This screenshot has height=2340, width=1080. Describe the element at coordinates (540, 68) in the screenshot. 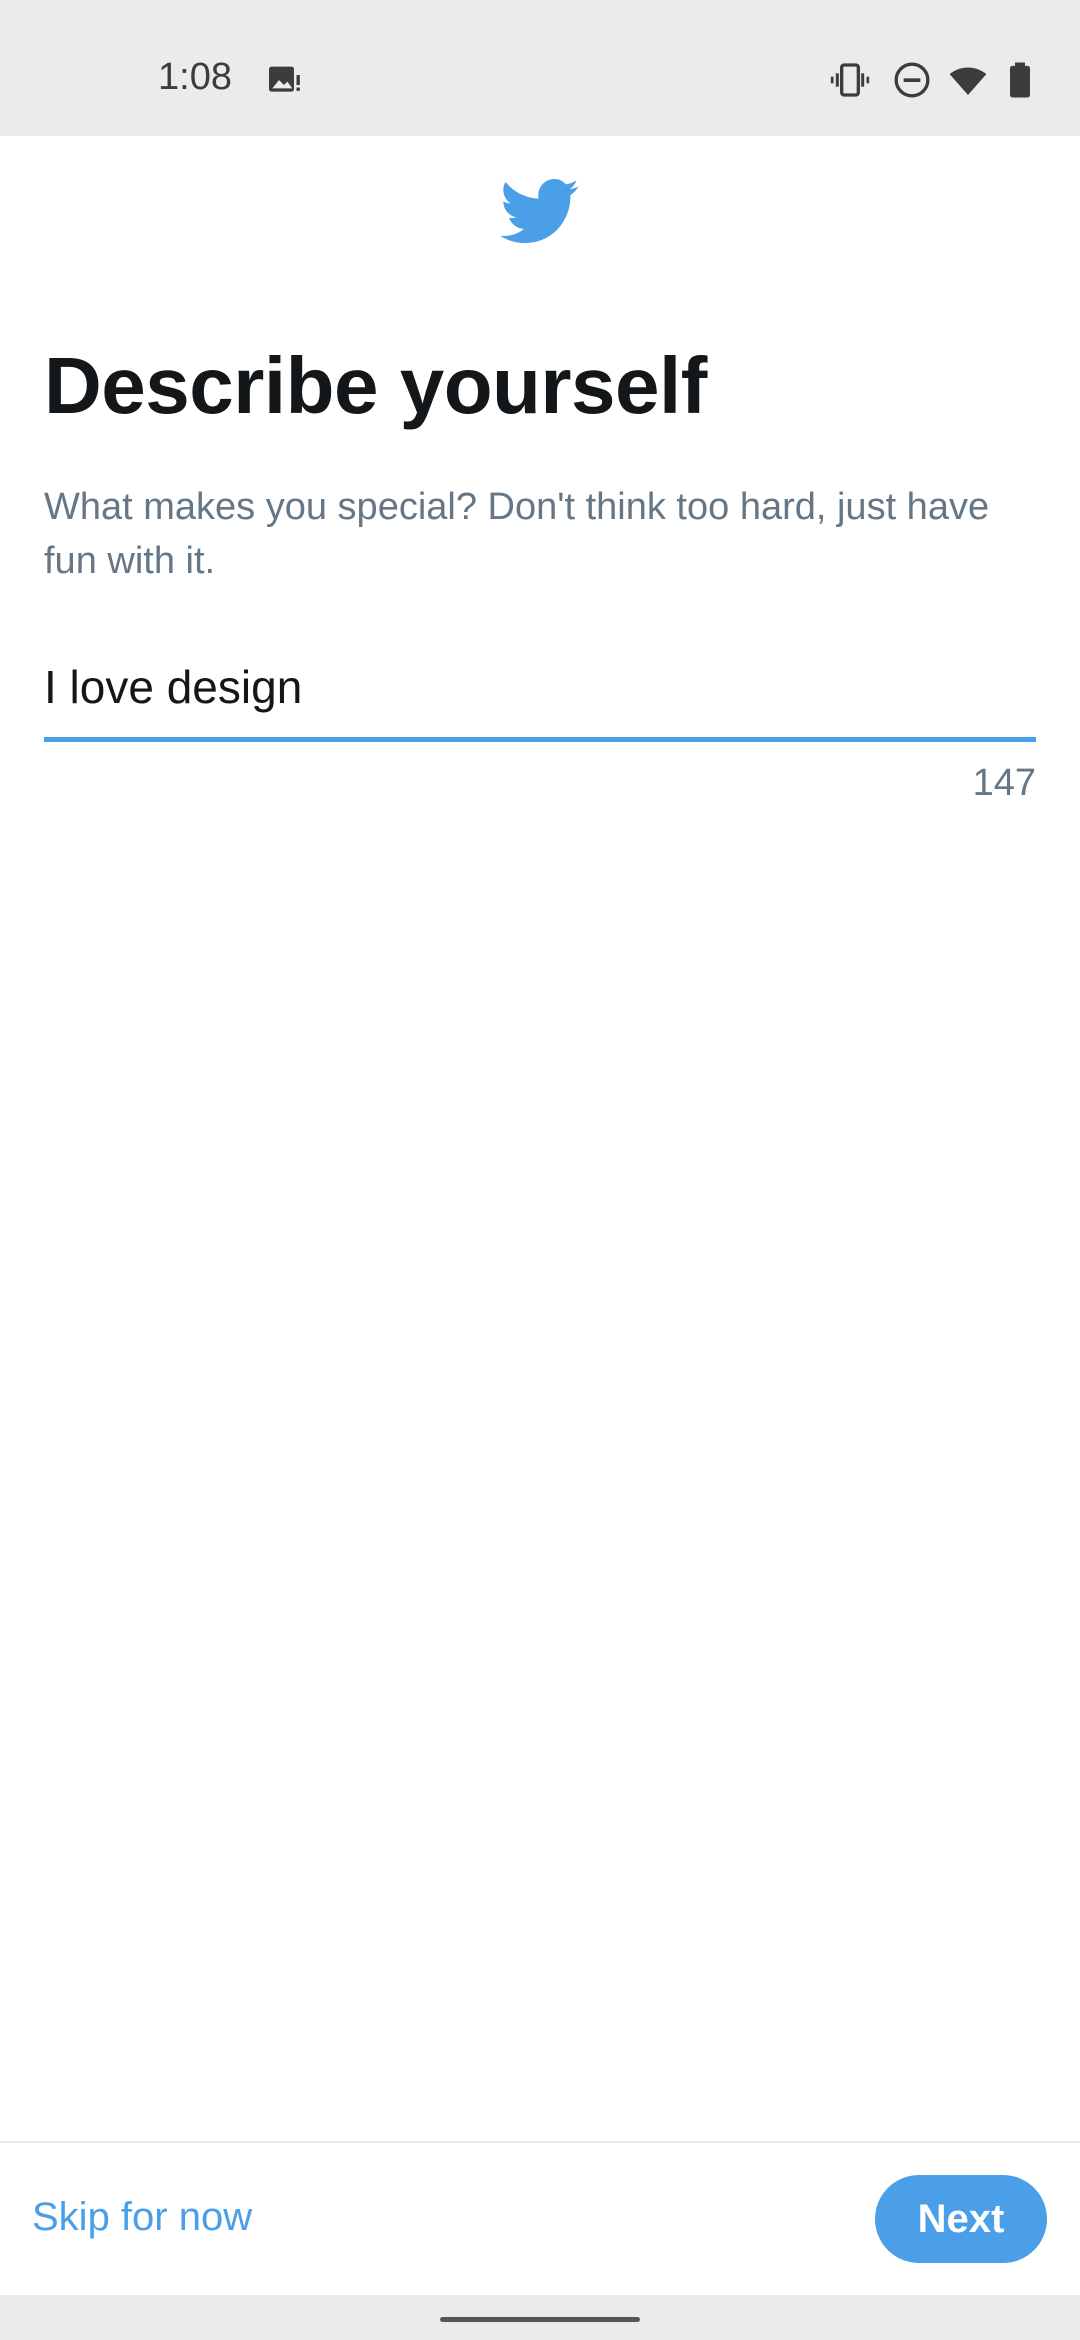

I see `status-bar: 1:08` at that location.